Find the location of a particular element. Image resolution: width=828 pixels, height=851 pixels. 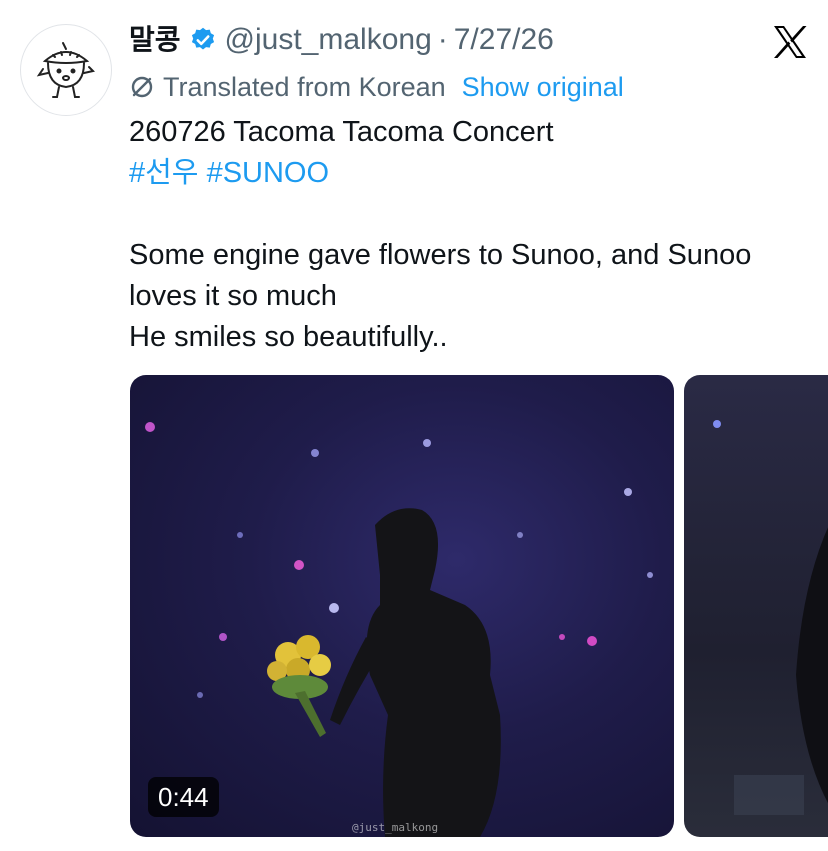

user-handle: @just_malkong is located at coordinates (328, 40).